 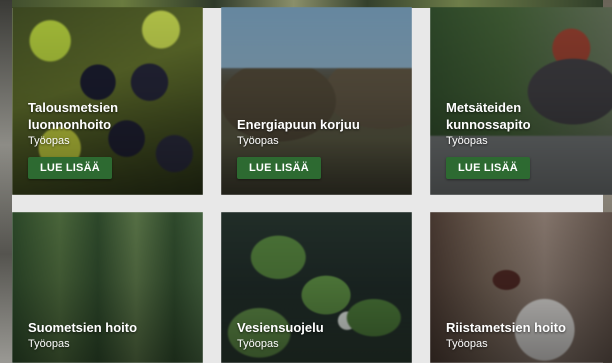 What do you see at coordinates (488, 116) in the screenshot?
I see `card-title: Metsäteiden kunnossapito` at bounding box center [488, 116].